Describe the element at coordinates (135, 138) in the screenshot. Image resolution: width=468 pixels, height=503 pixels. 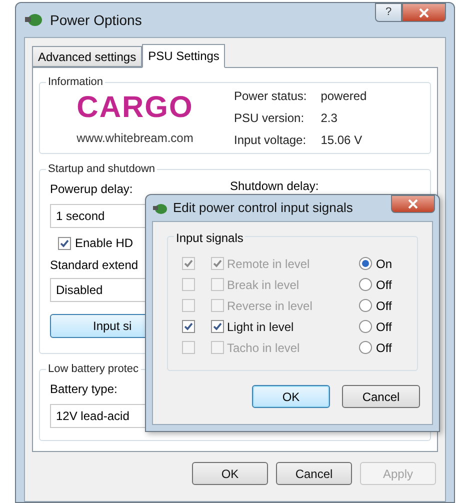
I see `website-link: www.whitebream.com` at that location.